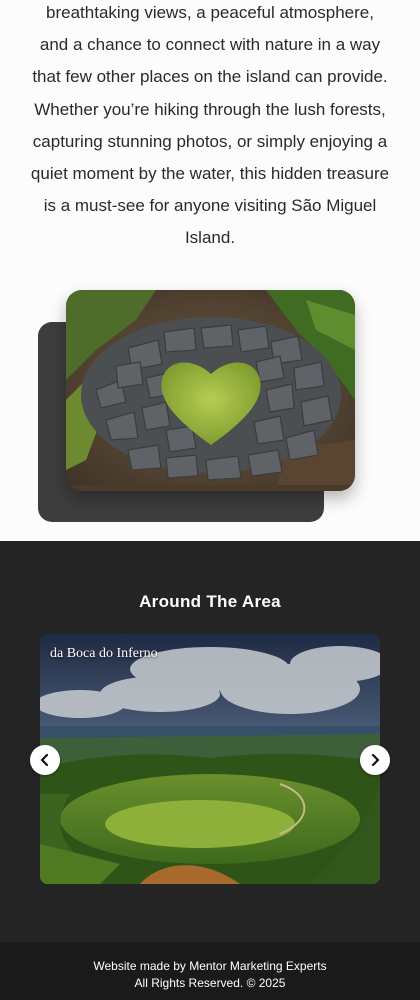 The height and width of the screenshot is (1000, 420). I want to click on footer-copyright: All Rights Reserved. © 2025, so click(210, 983).